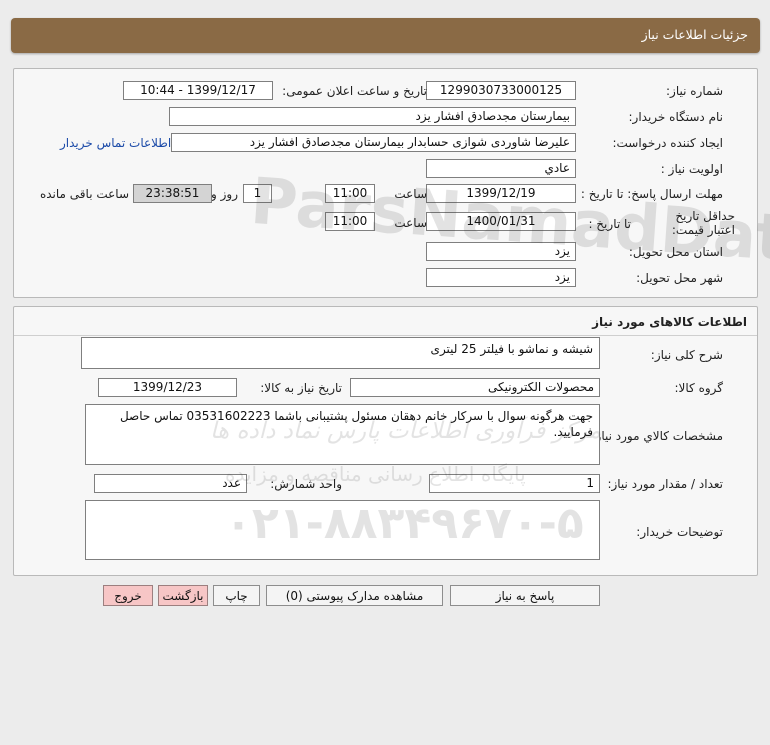  What do you see at coordinates (679, 278) in the screenshot?
I see `city-label: شهر محل تحویل:` at bounding box center [679, 278].